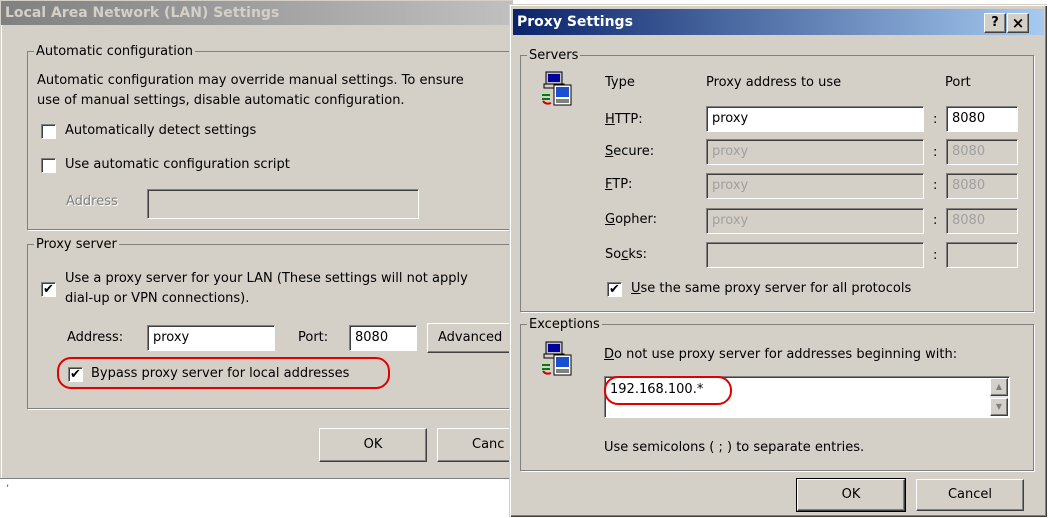  Describe the element at coordinates (999, 387) in the screenshot. I see `scroll-up-arrow-icon: ▲` at that location.